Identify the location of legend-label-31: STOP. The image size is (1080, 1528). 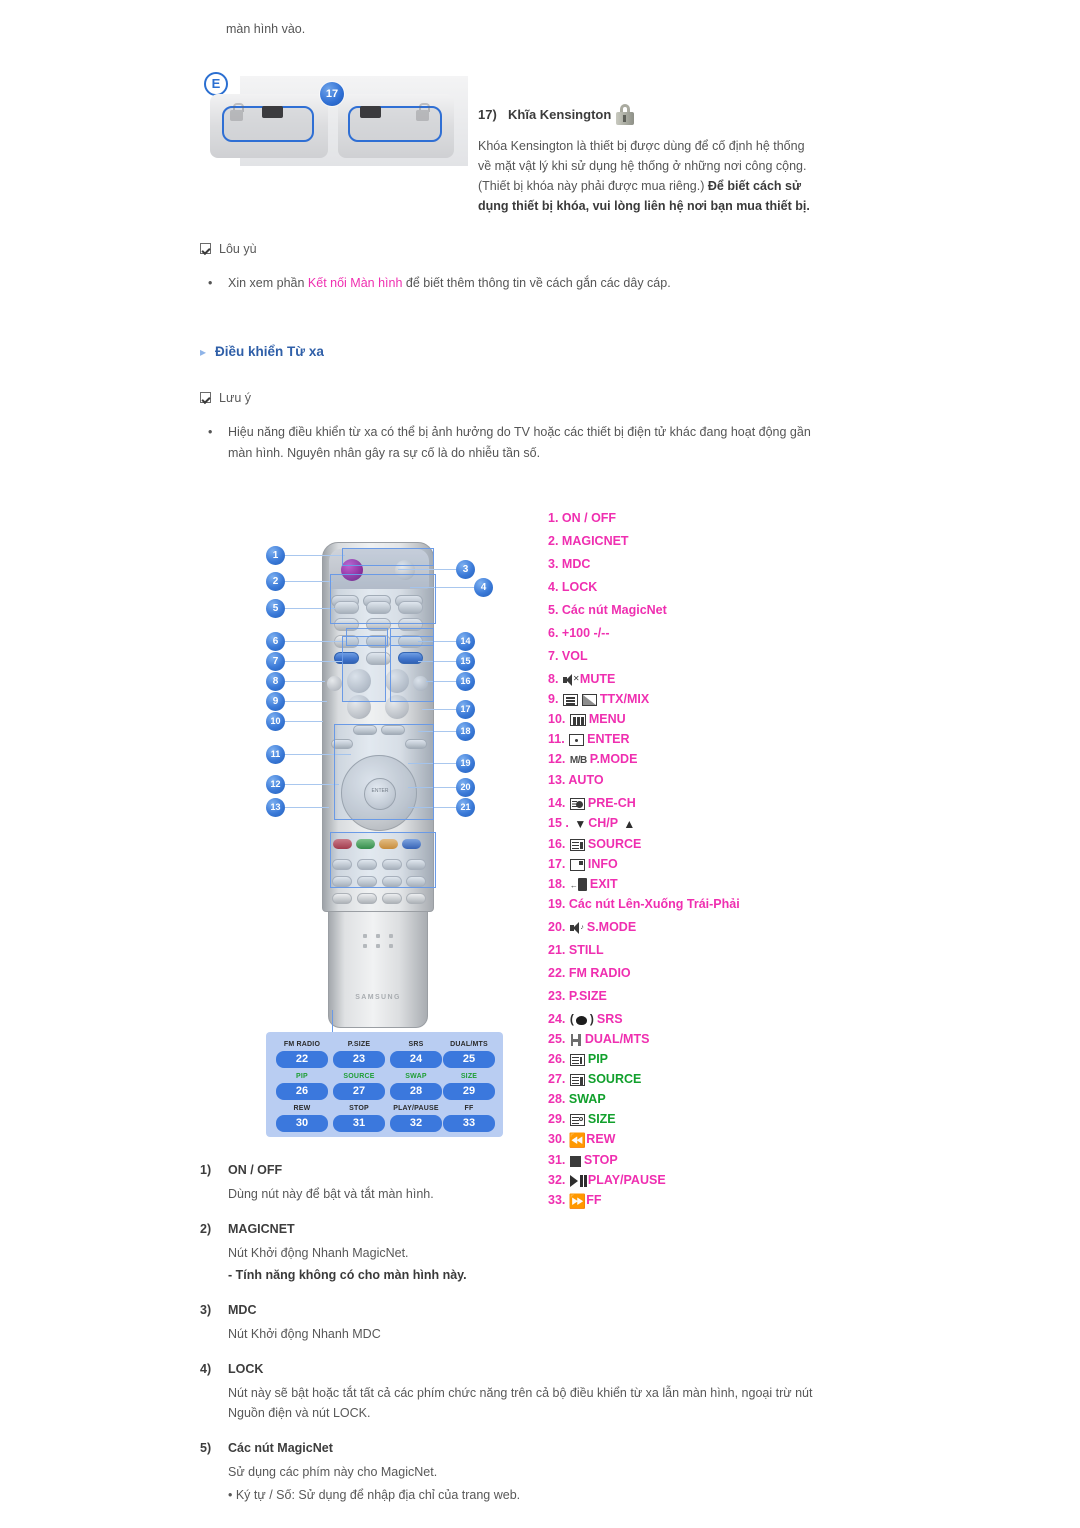
(359, 1108).